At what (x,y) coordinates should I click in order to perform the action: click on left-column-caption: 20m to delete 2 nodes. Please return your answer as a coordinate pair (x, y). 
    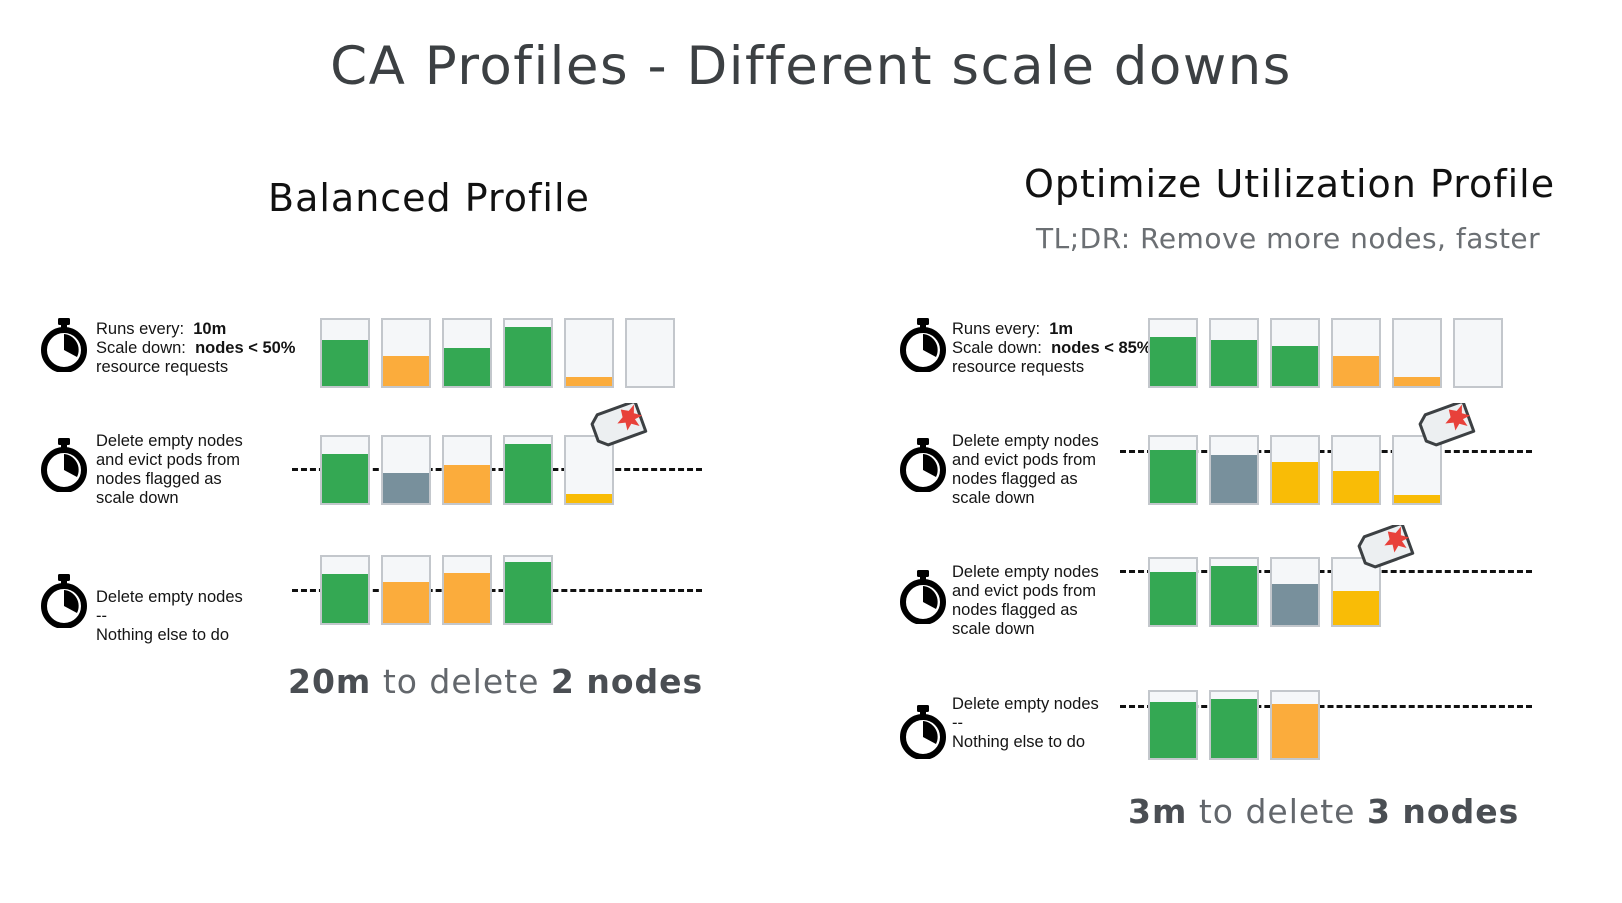
    Looking at the image, I should click on (495, 681).